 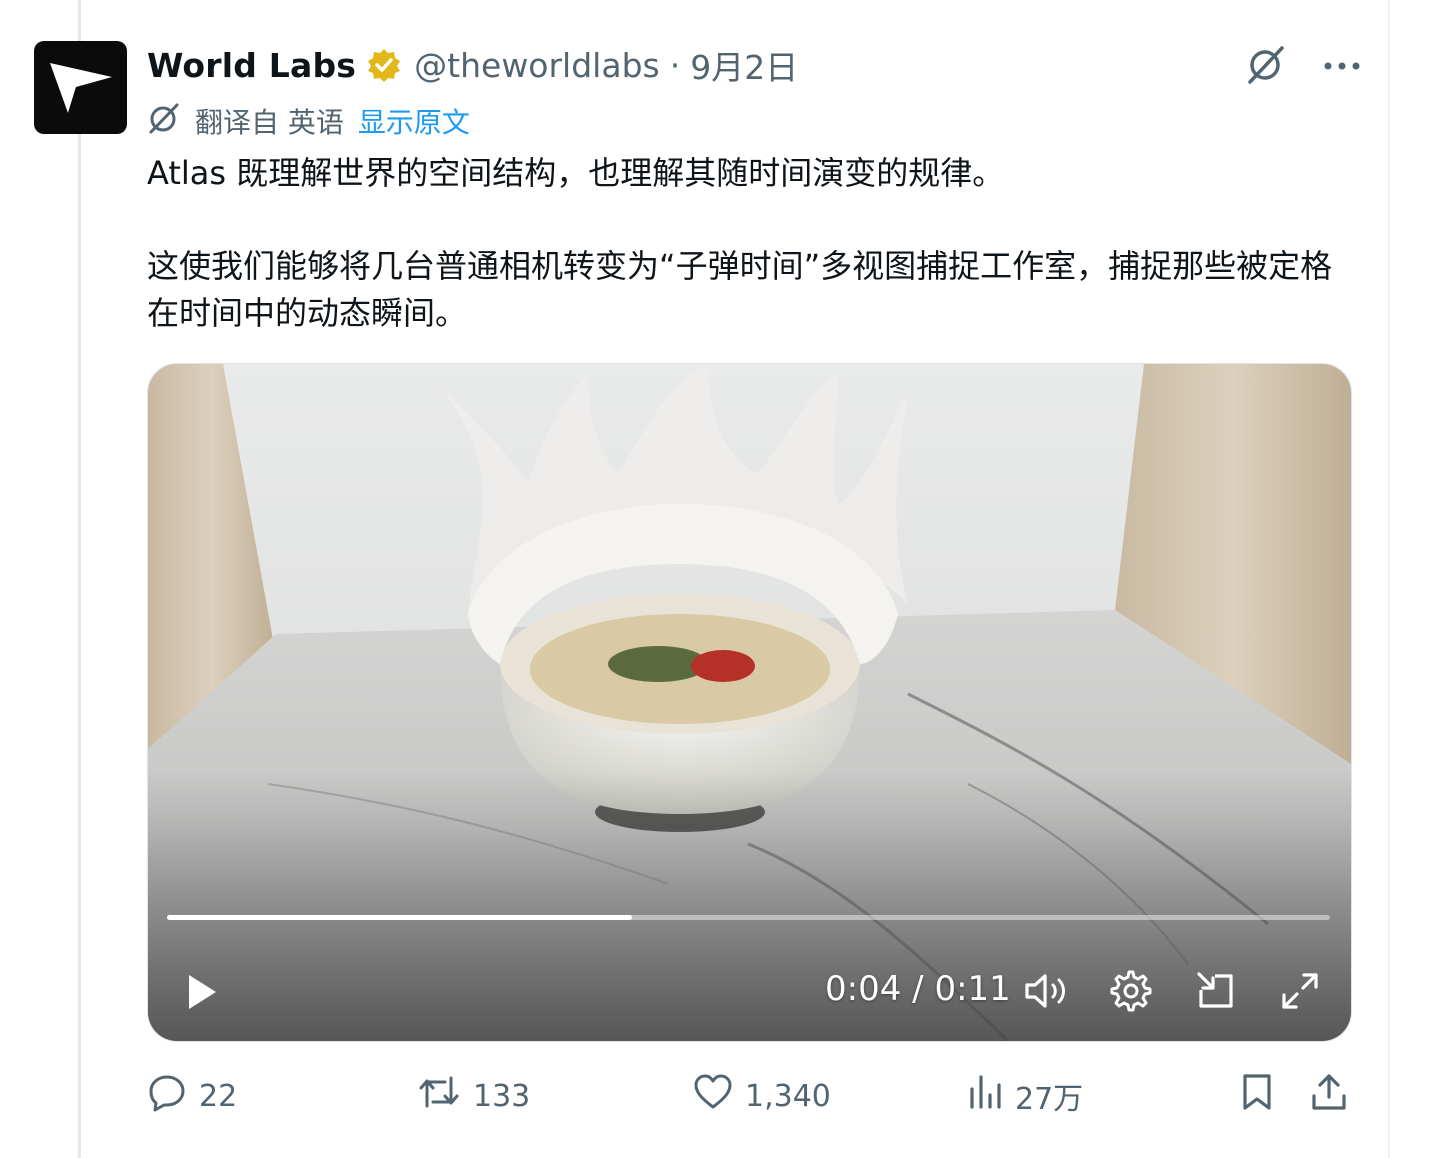 I want to click on share-icon, so click(x=1329, y=1096).